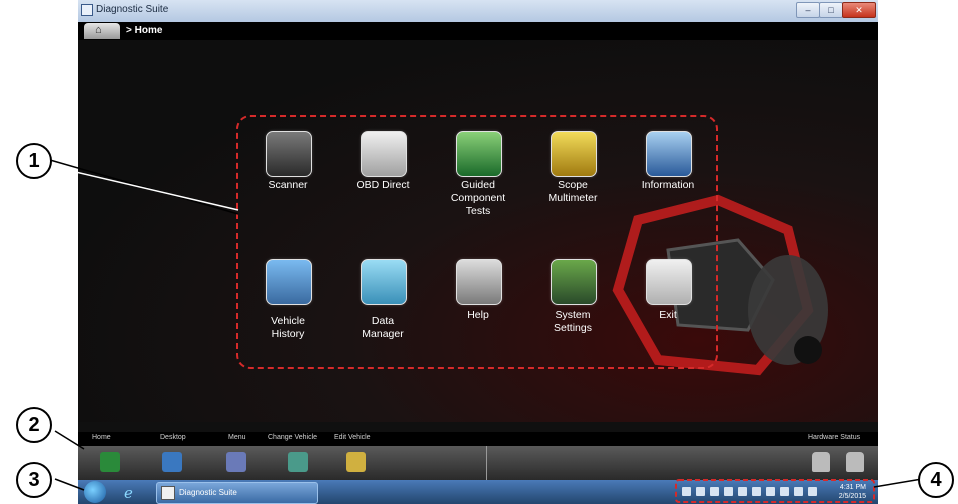  I want to click on power-exit-icon, so click(669, 282).